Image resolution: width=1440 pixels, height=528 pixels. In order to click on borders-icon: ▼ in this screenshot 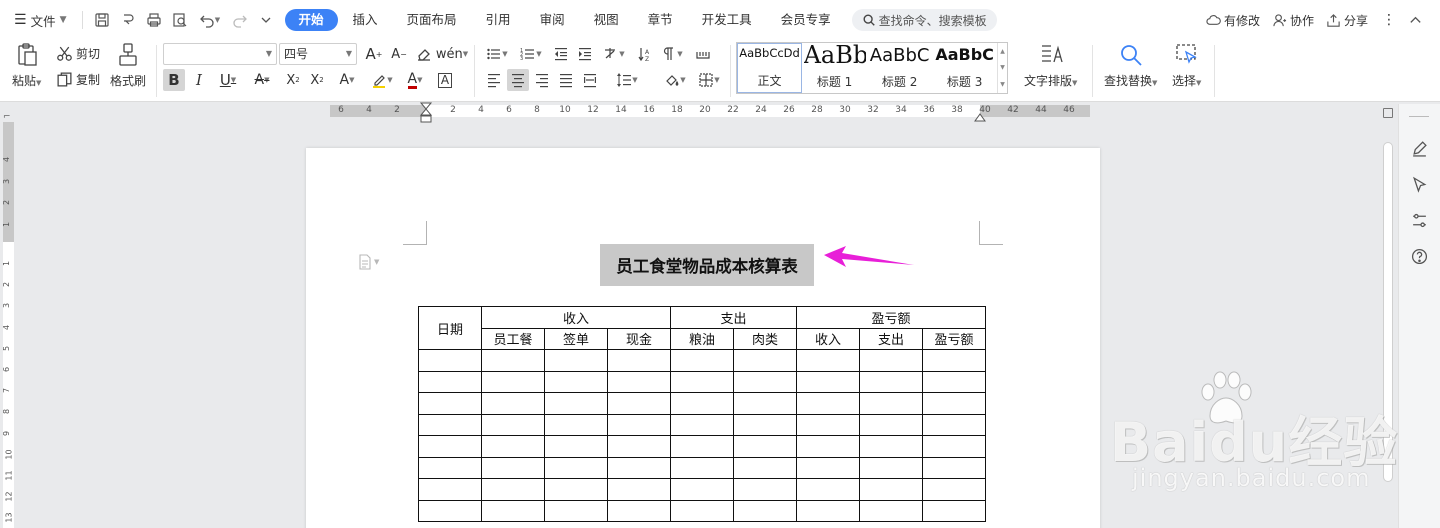, I will do `click(709, 80)`.